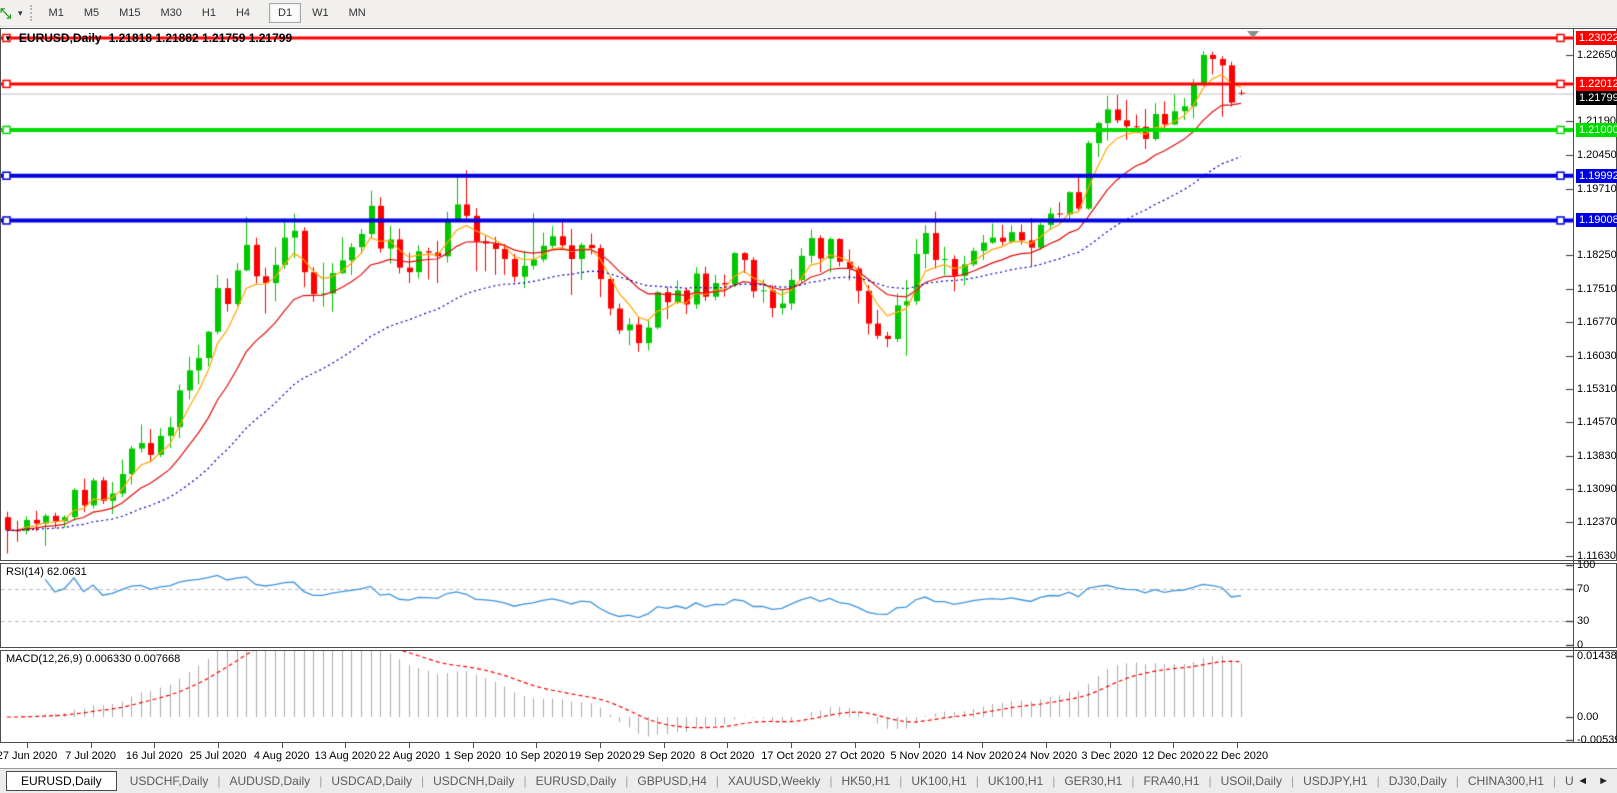 Image resolution: width=1617 pixels, height=793 pixels. What do you see at coordinates (865, 781) in the screenshot?
I see `chart-tab-hk50-h1: HK50,H1` at bounding box center [865, 781].